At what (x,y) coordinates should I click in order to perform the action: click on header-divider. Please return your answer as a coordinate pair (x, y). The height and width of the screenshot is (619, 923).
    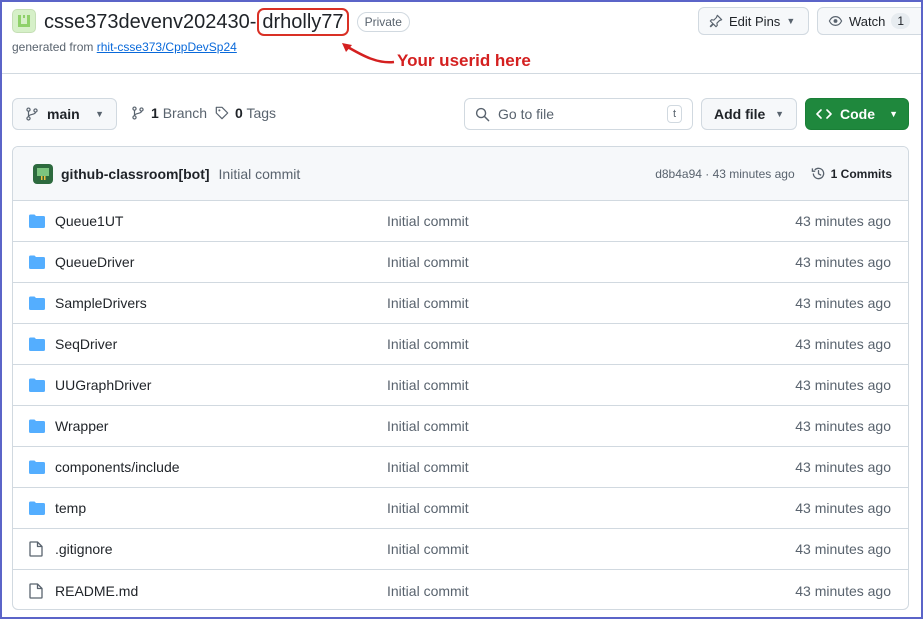
    Looking at the image, I should click on (461, 73).